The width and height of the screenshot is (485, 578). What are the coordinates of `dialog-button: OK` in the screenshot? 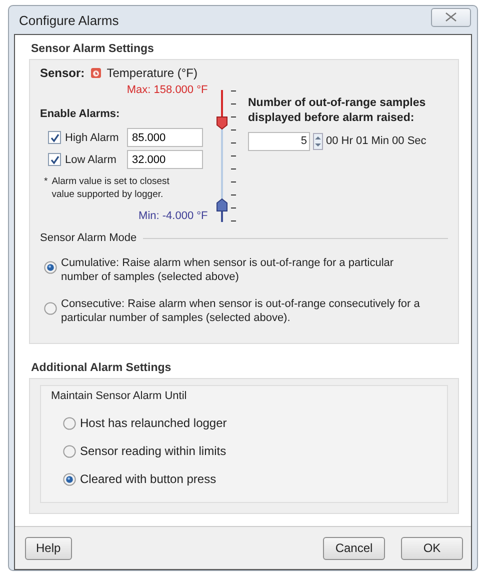 It's located at (432, 548).